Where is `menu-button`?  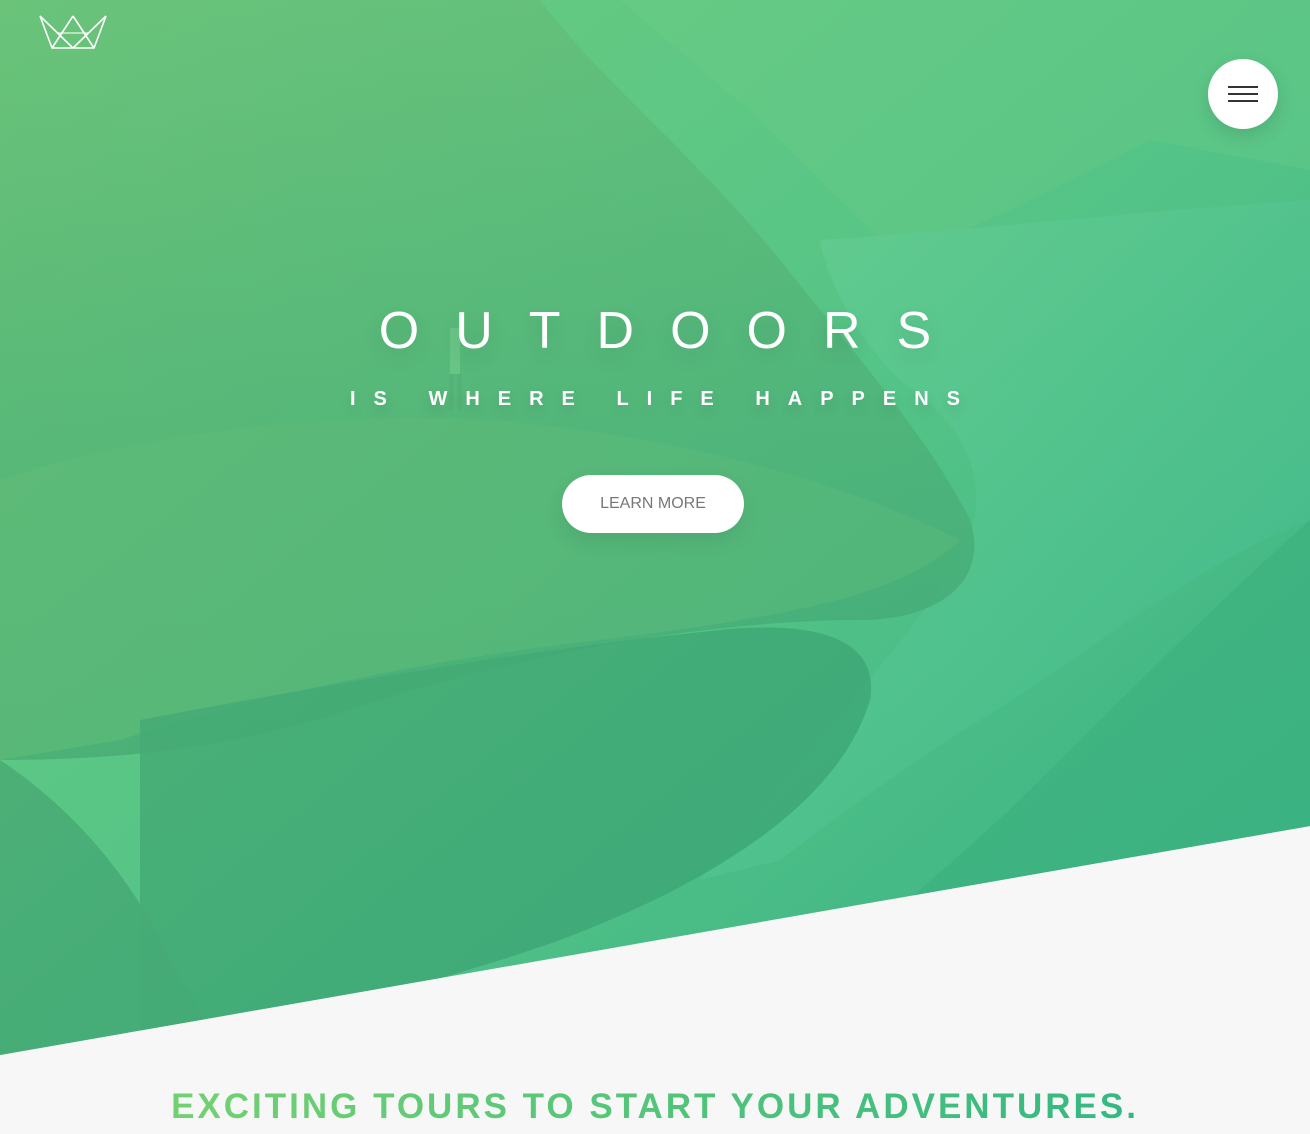
menu-button is located at coordinates (1243, 94).